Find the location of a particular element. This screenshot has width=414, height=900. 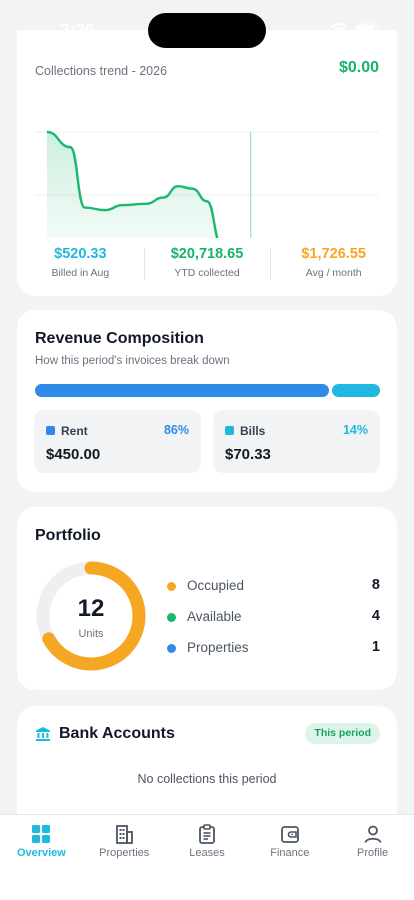

stat-value: $20,718.65 is located at coordinates (207, 254).